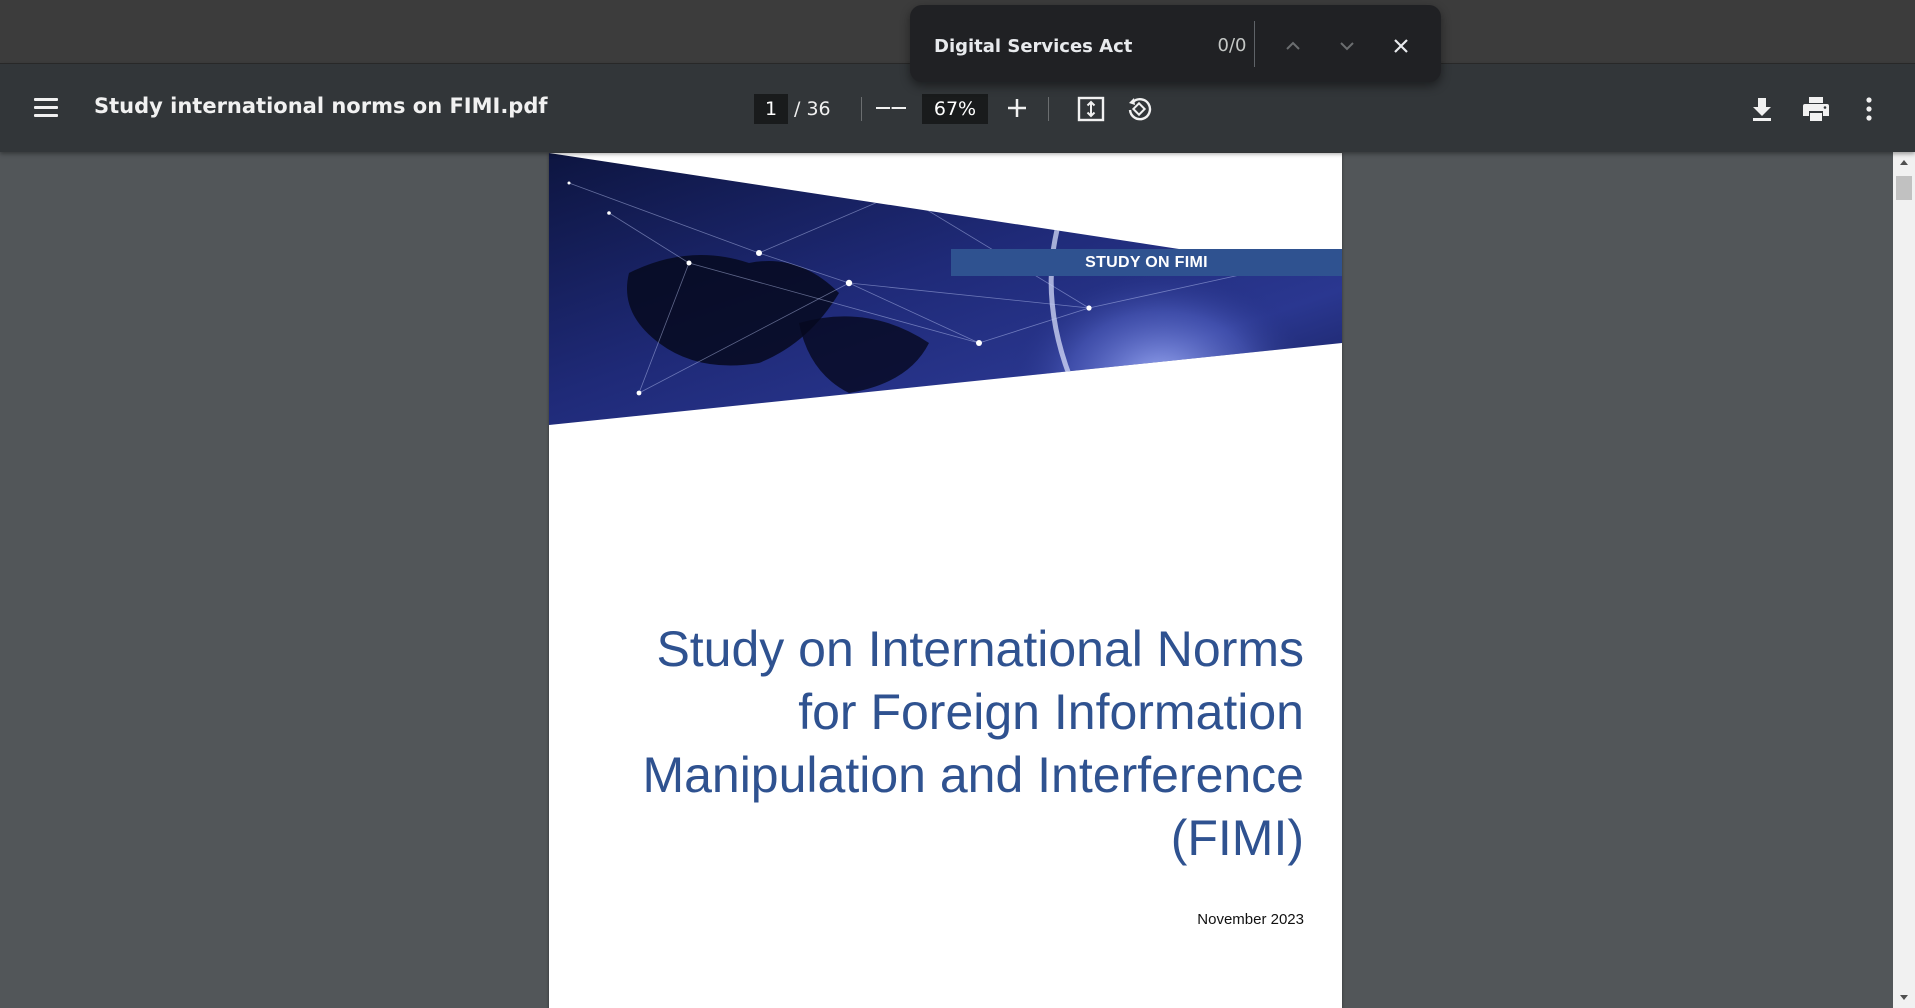 The width and height of the screenshot is (1915, 1008). I want to click on zoom-out-icon, so click(899, 108).